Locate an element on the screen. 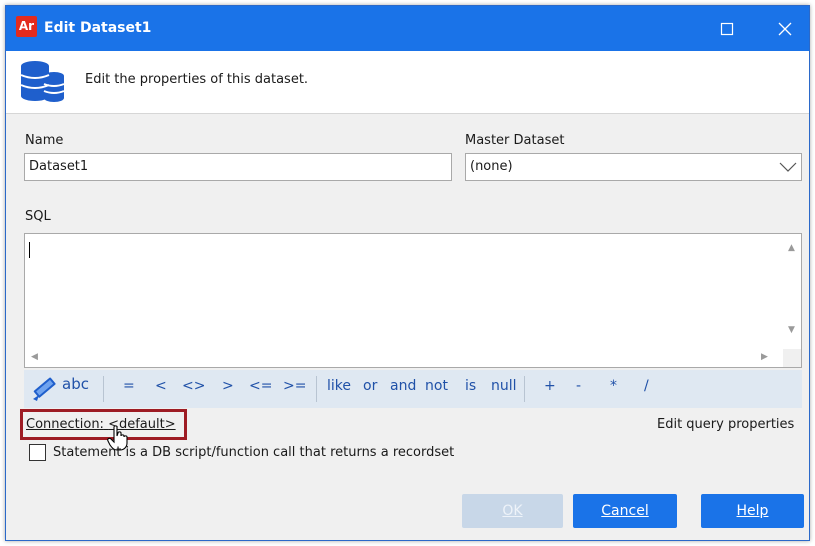  op-greater-equal-button: >= is located at coordinates (294, 386).